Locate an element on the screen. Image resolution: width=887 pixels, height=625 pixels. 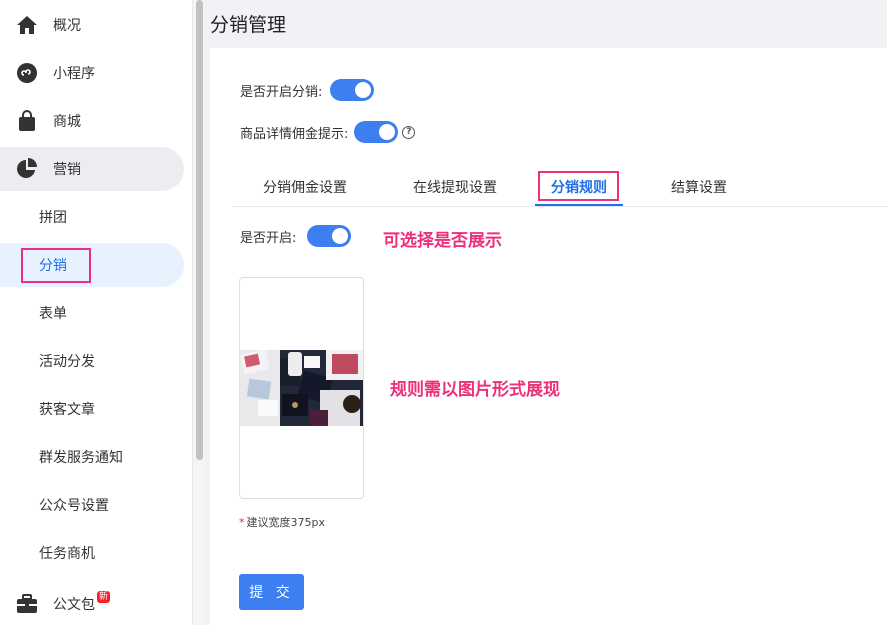
commission-hint-row: 商品详情佣金提示: ? is located at coordinates (328, 132).